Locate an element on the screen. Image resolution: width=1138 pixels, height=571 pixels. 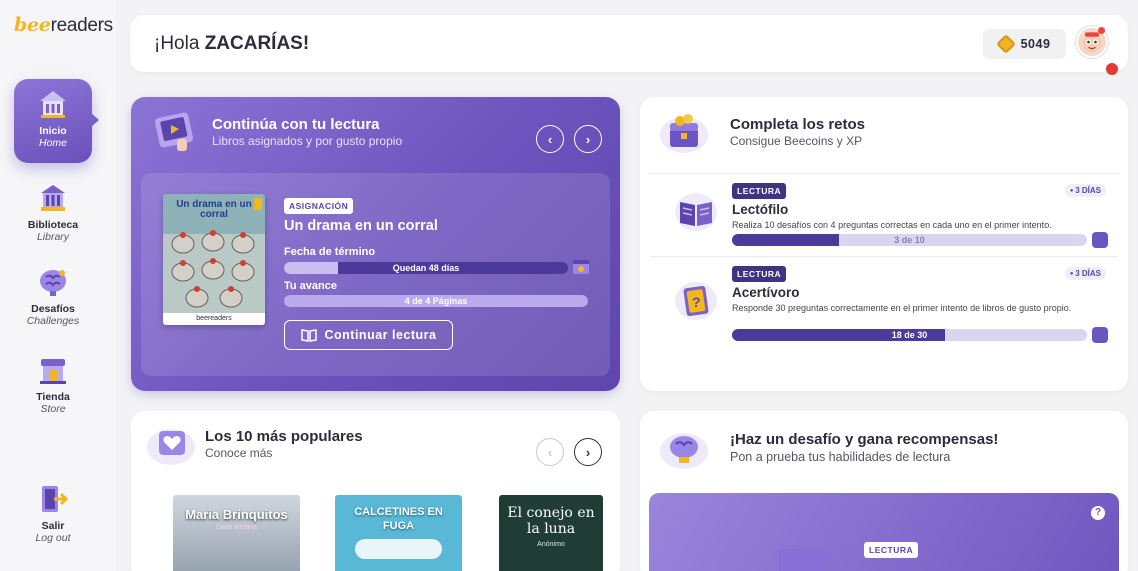
greeting: ¡Hola ZACARÍAS! is located at coordinates (232, 43).